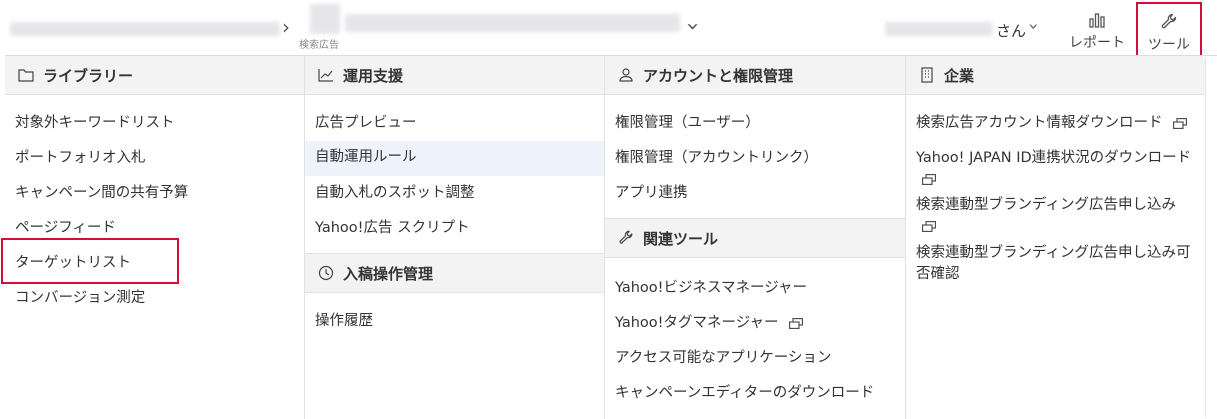 The width and height of the screenshot is (1217, 419). I want to click on menu-item-user-permissions: 権限管理（ユーザー）, so click(755, 130).